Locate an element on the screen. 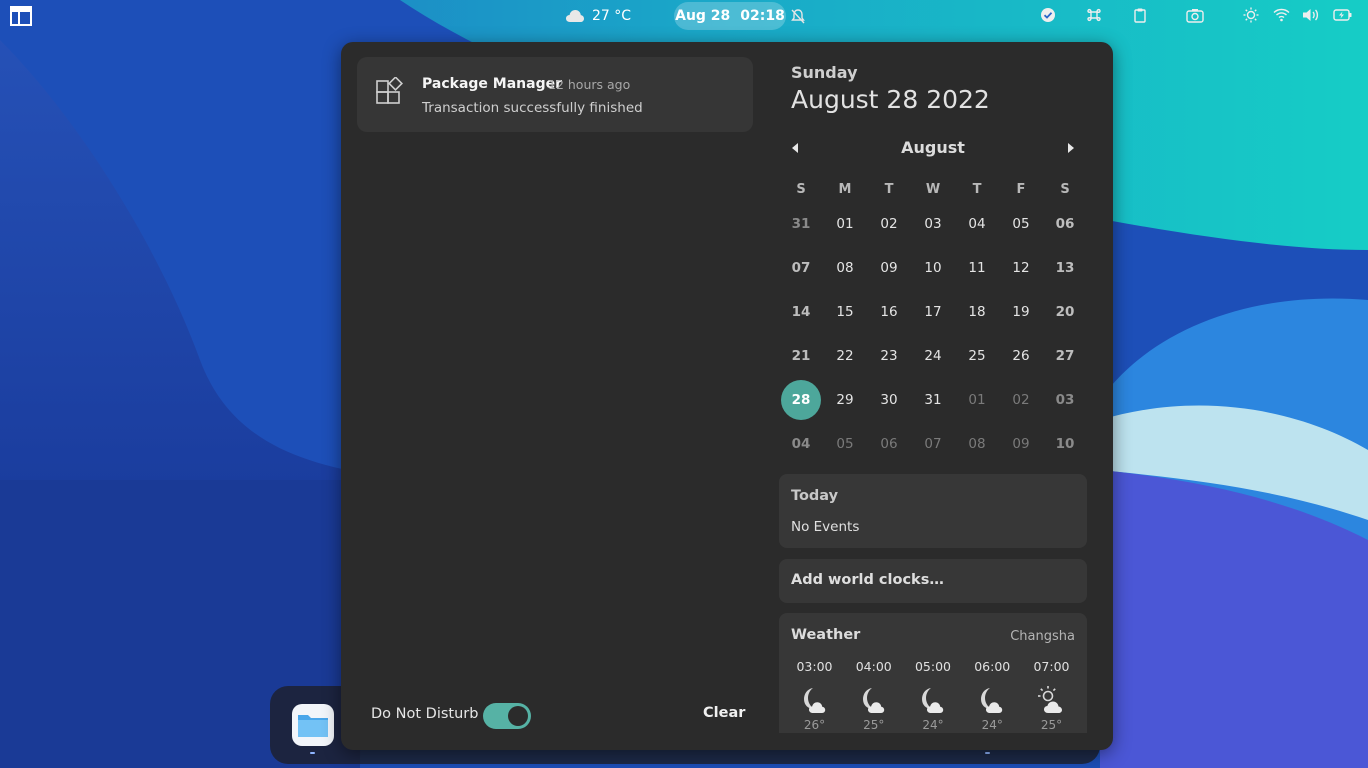 The height and width of the screenshot is (768, 1368). night-light-icon is located at coordinates (1251, 15).